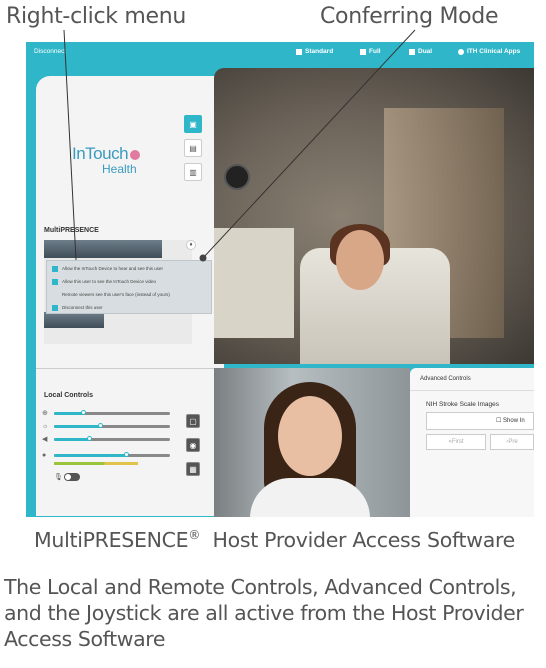 The image size is (546, 668). What do you see at coordinates (193, 421) in the screenshot?
I see `snapshot-button: ▢` at bounding box center [193, 421].